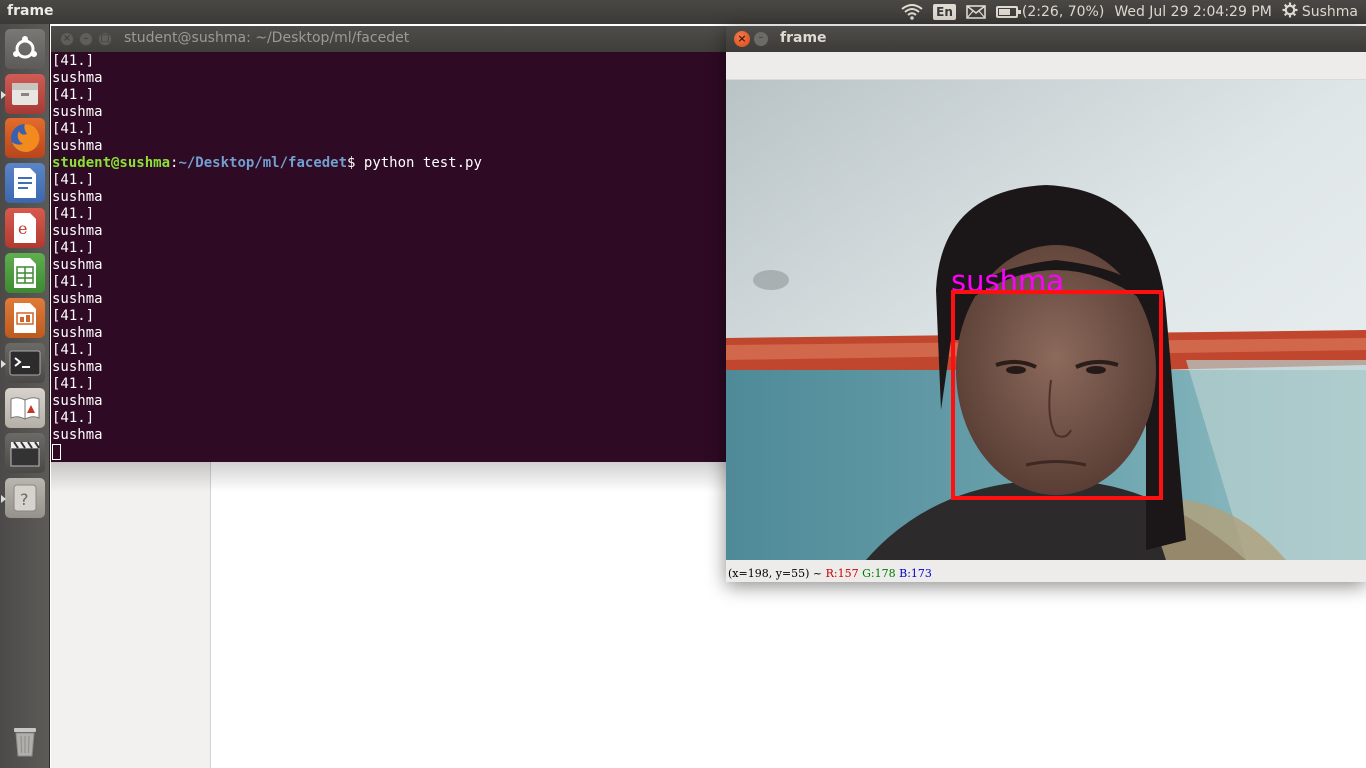 The height and width of the screenshot is (768, 1366). What do you see at coordinates (1329, 12) in the screenshot?
I see `user-name: Sushma` at bounding box center [1329, 12].